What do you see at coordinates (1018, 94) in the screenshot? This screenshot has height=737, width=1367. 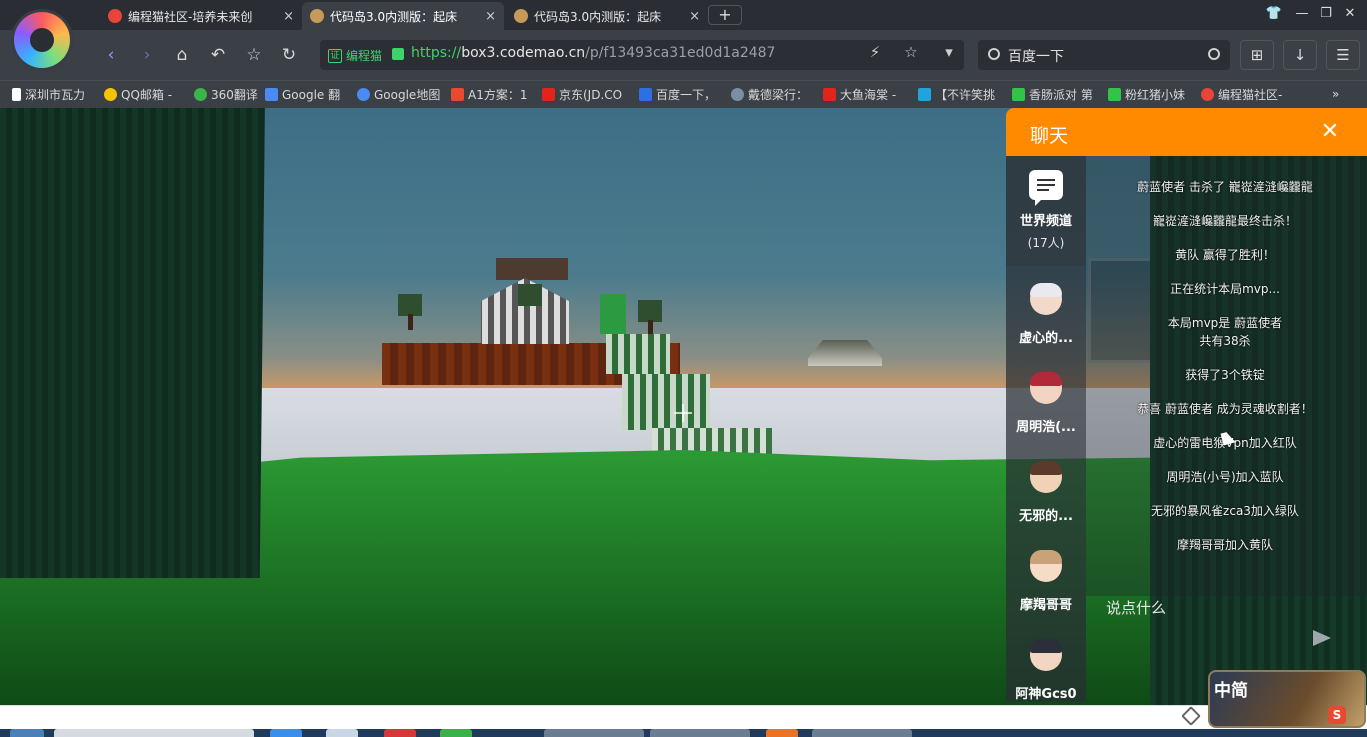 I see `iqiyi-icon` at bounding box center [1018, 94].